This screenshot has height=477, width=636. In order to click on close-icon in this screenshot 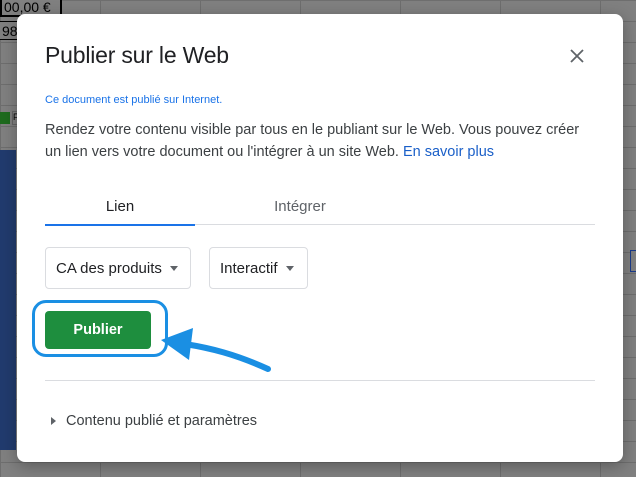, I will do `click(577, 56)`.